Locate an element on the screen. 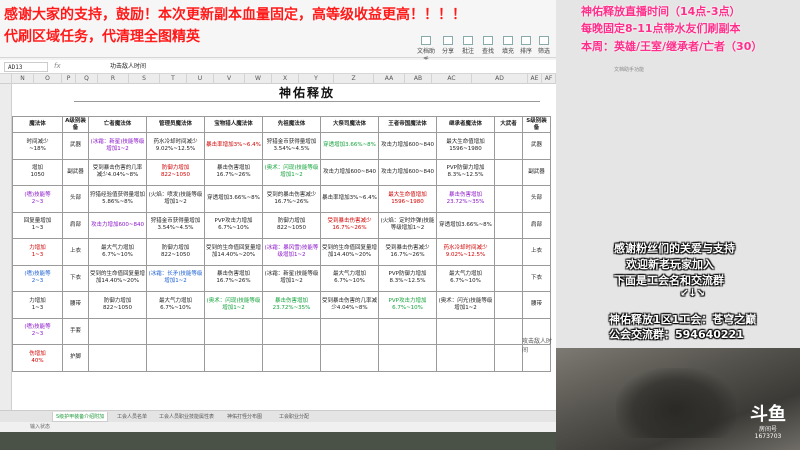  column-heading: 王者帝国魔法体 is located at coordinates (407, 124).